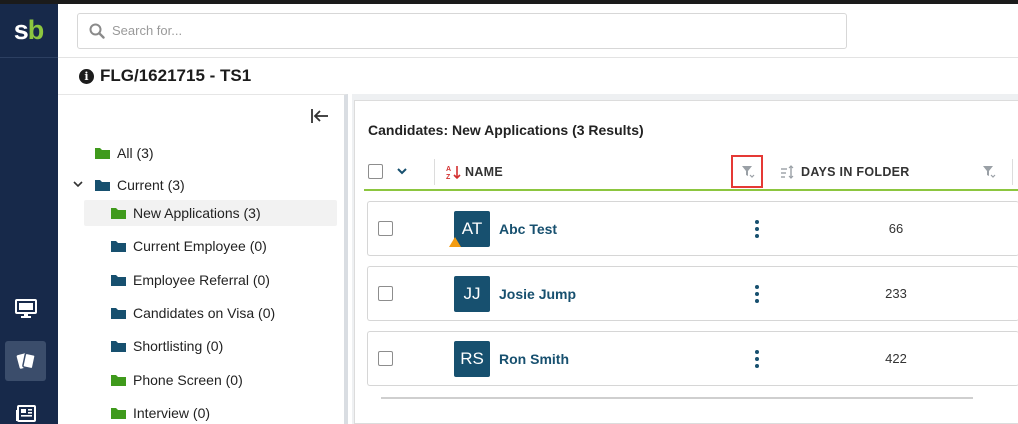 The width and height of the screenshot is (1018, 424). What do you see at coordinates (692, 358) in the screenshot?
I see `table-row: RS Ron Smith 422` at bounding box center [692, 358].